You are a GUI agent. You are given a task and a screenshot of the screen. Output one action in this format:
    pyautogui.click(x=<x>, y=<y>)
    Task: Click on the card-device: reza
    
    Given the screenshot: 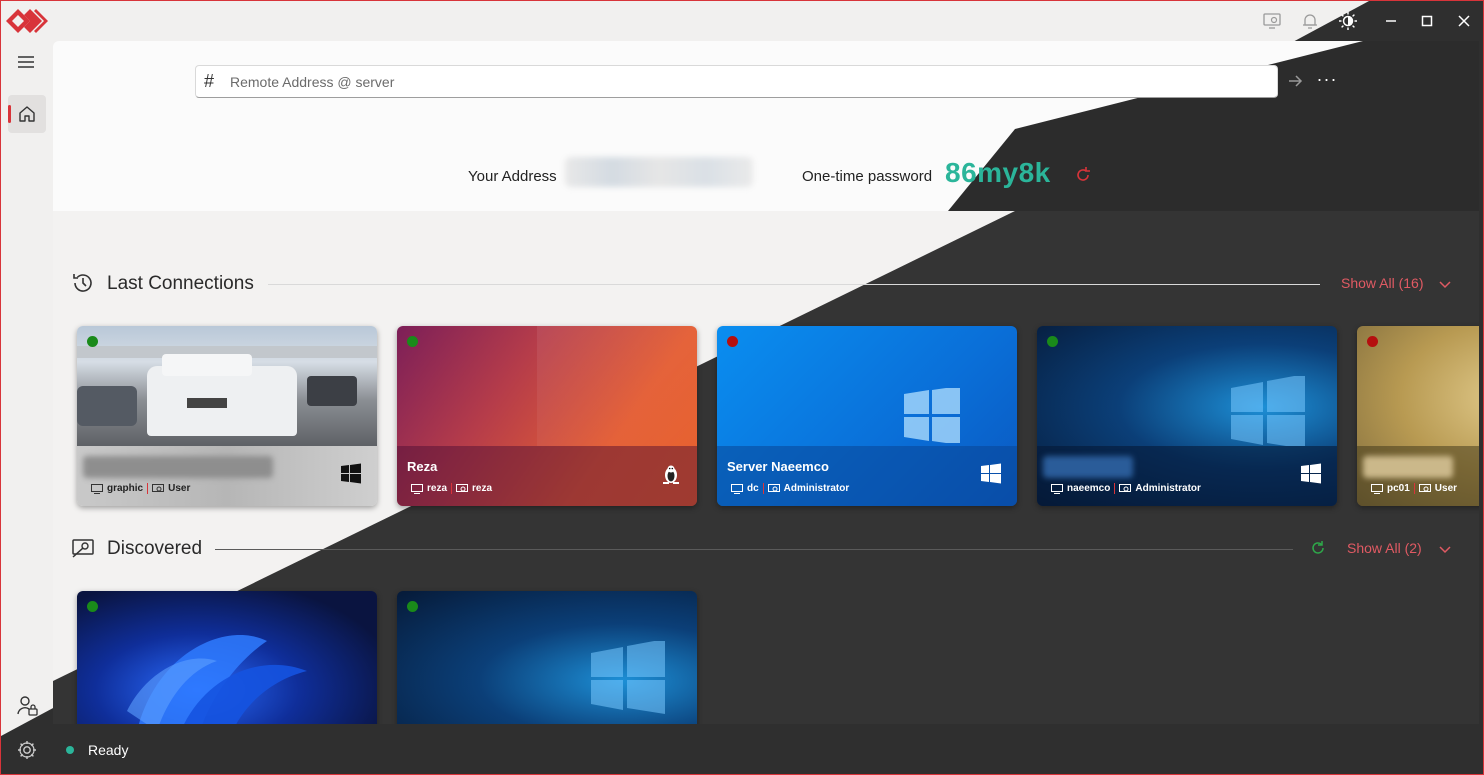 What is the action you would take?
    pyautogui.click(x=437, y=489)
    